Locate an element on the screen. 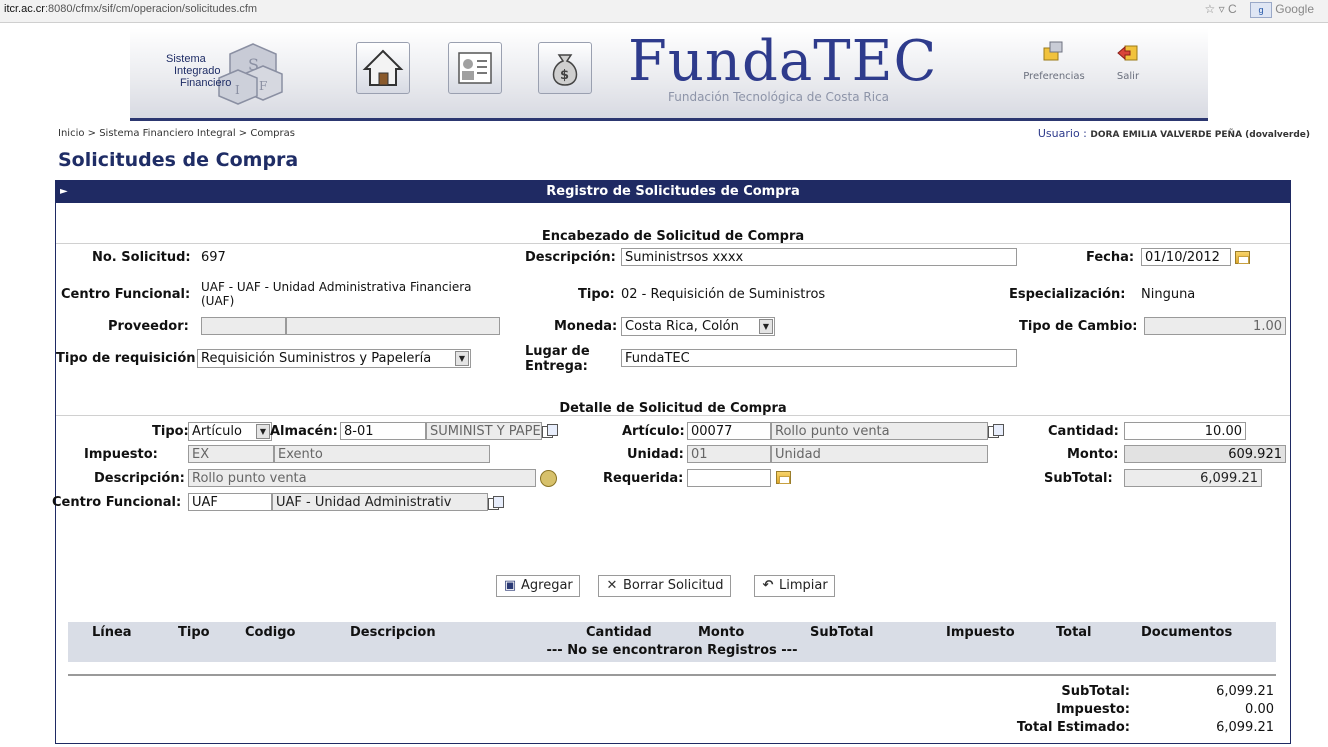 This screenshot has width=1328, height=747. bookmark-star-icon: ☆ is located at coordinates (1209, 9).